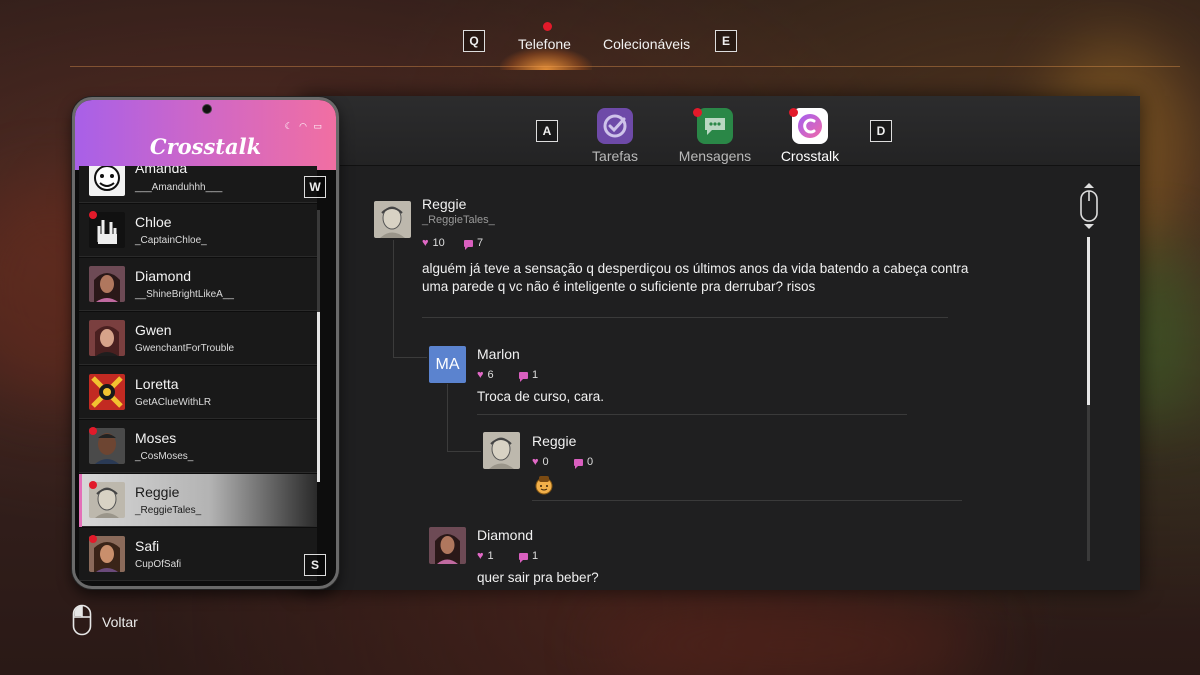 This screenshot has height=675, width=1200. I want to click on chat-icon, so click(715, 126).